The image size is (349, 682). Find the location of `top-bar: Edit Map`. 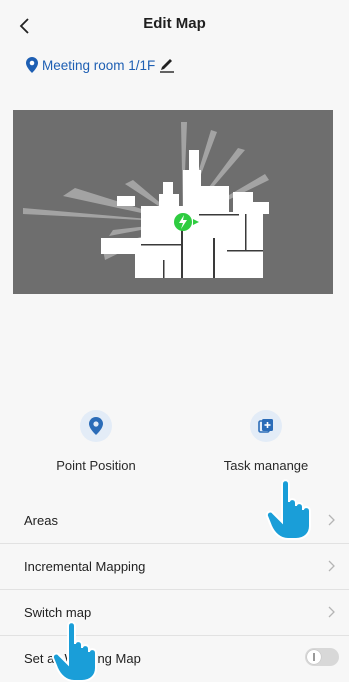

top-bar: Edit Map is located at coordinates (174, 25).